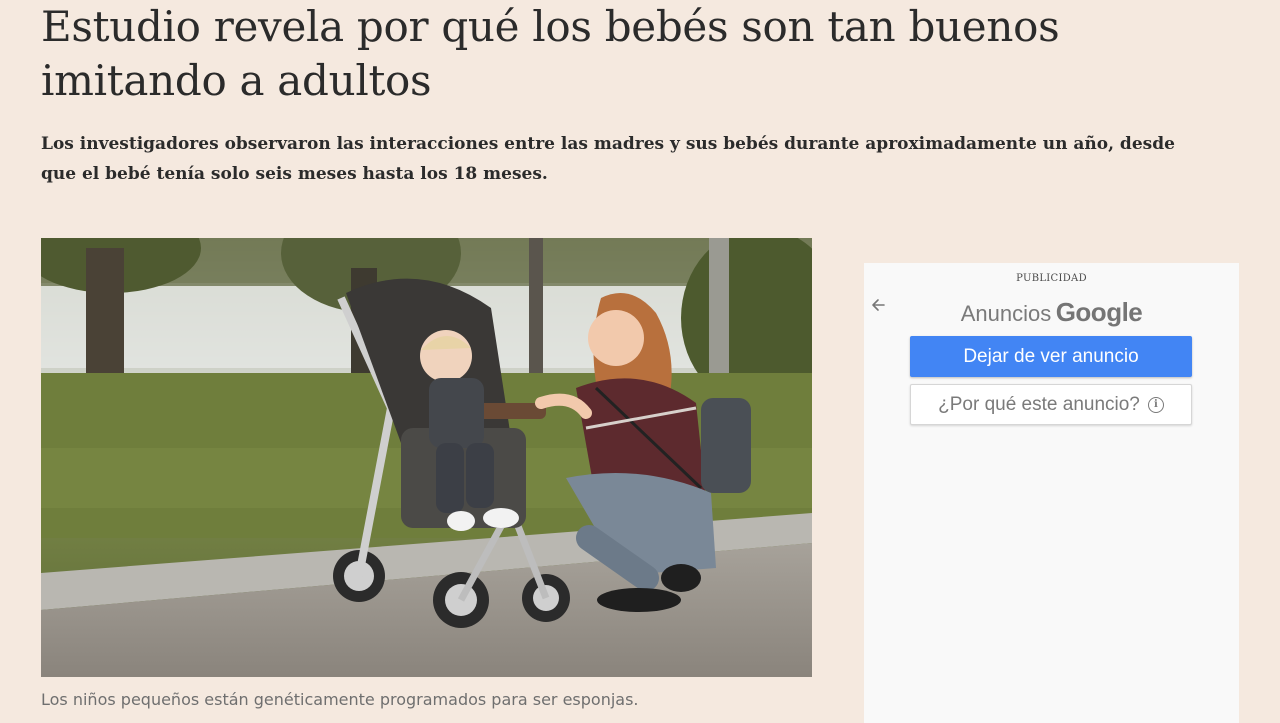  I want to click on ad-label: PUBLICIDAD, so click(1051, 278).